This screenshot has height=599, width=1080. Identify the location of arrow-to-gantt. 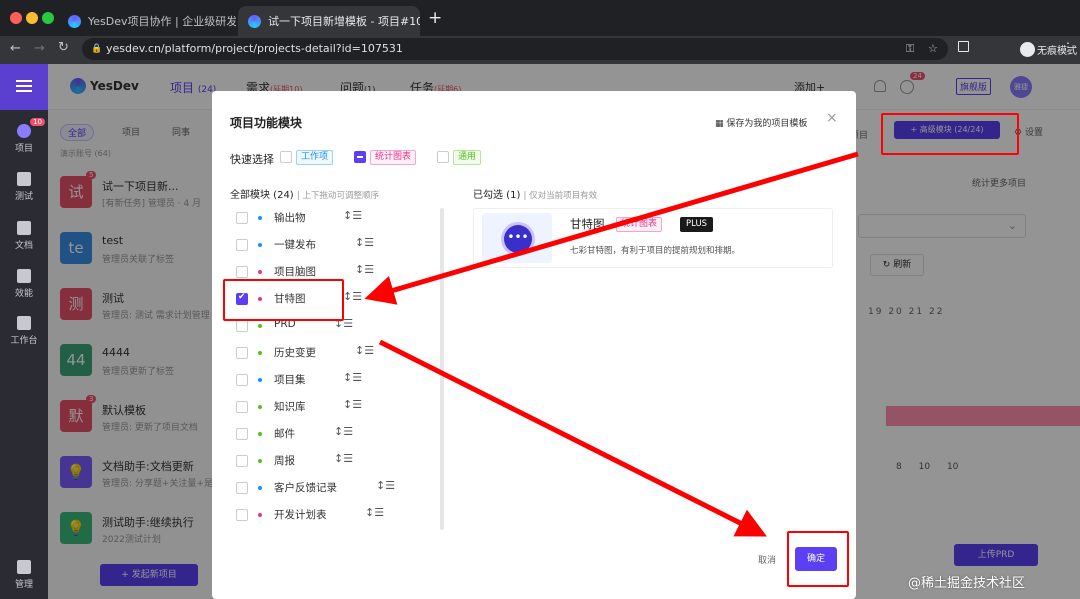
(611, 228).